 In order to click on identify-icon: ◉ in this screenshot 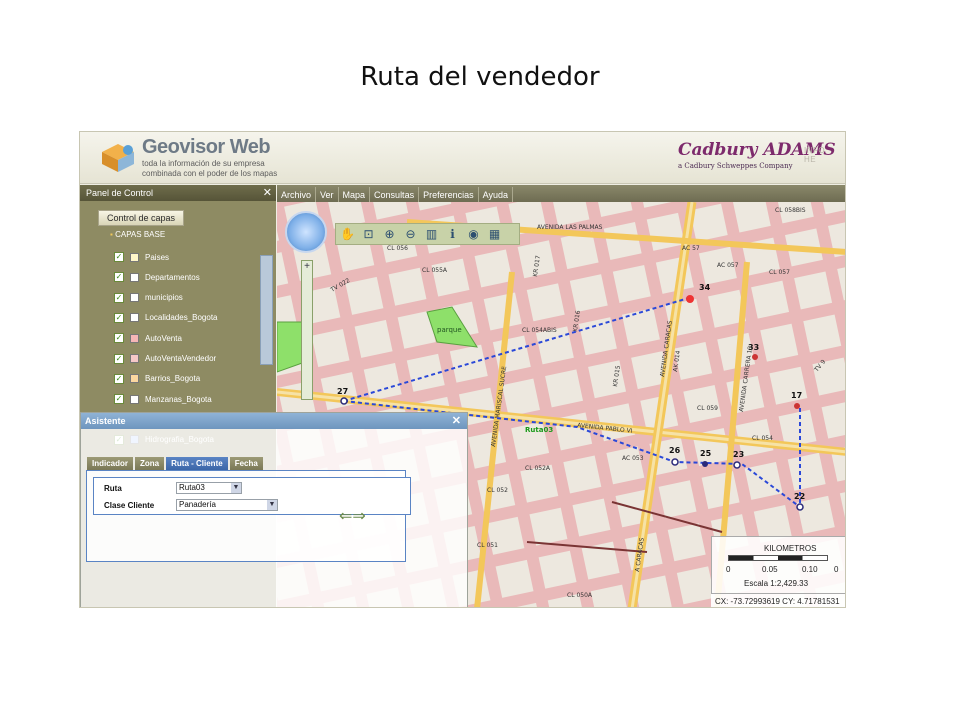, I will do `click(473, 234)`.